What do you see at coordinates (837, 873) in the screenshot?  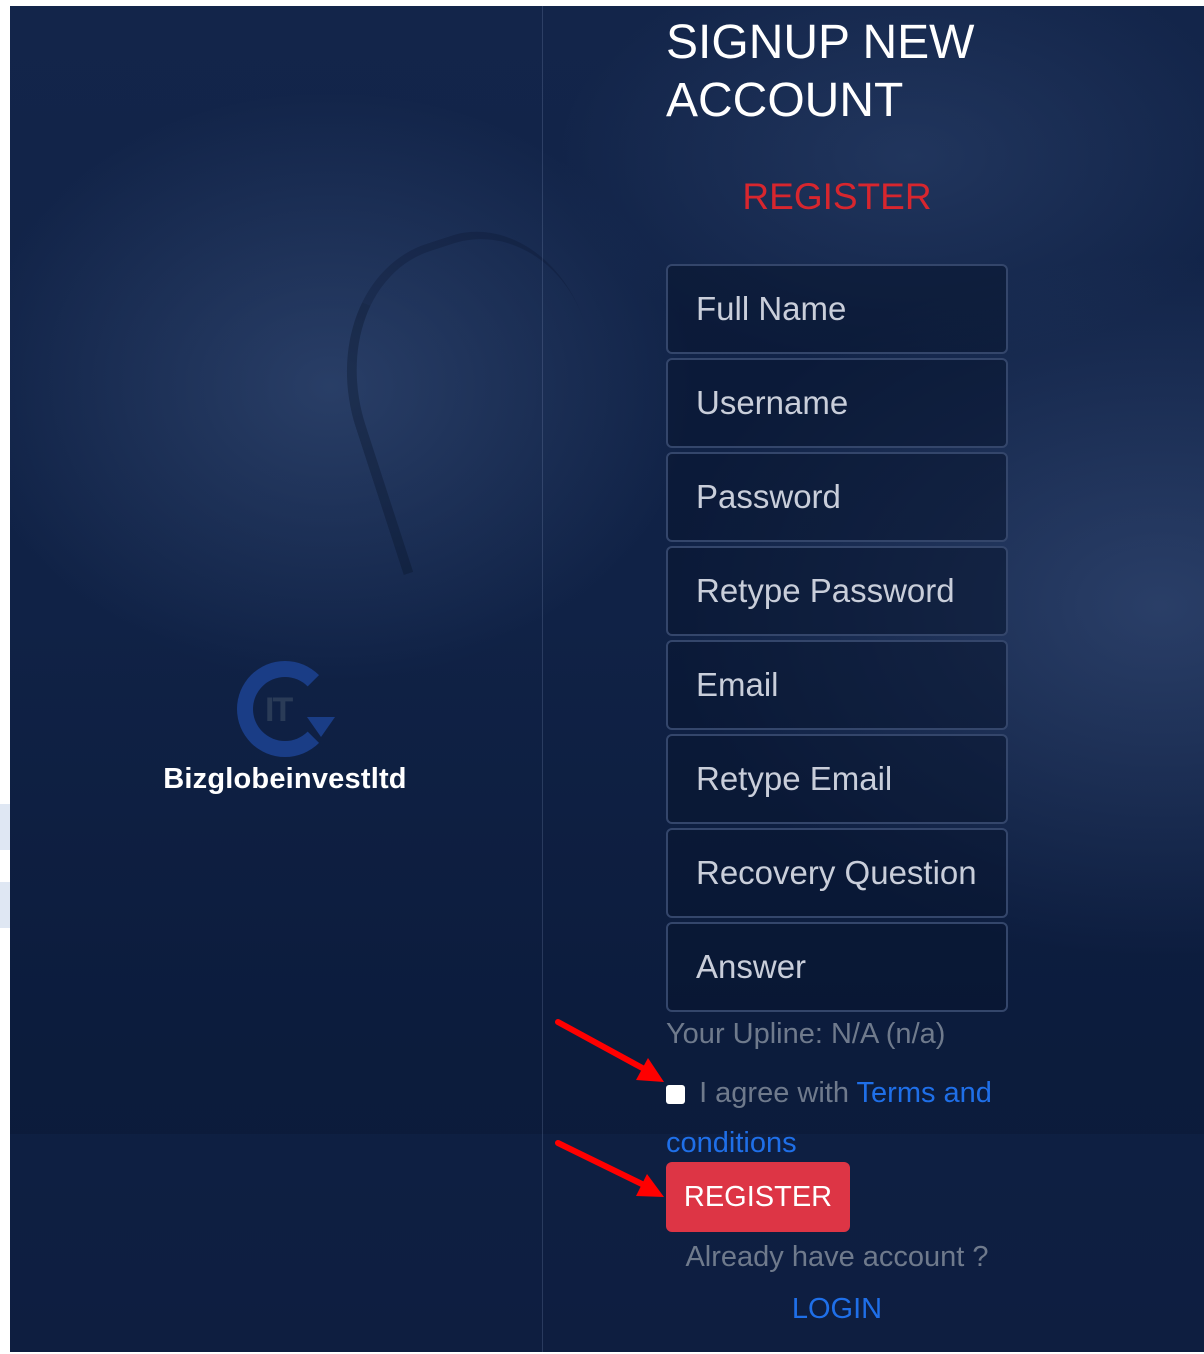 I see `recovery-question-input` at bounding box center [837, 873].